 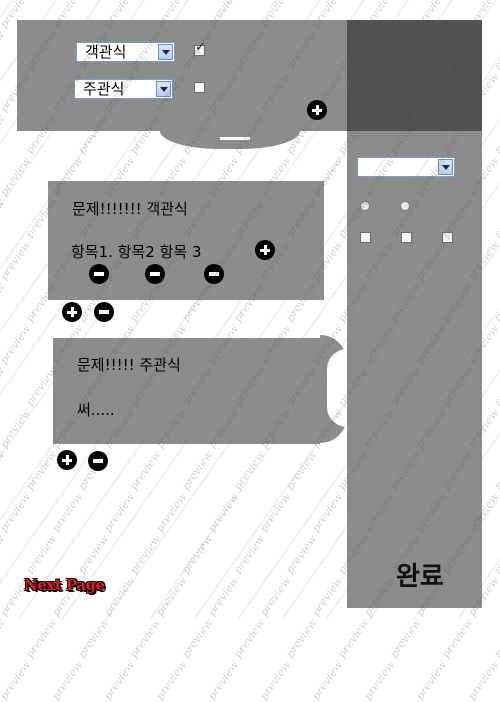 I want to click on next-page-button: Next Page, so click(x=64, y=585).